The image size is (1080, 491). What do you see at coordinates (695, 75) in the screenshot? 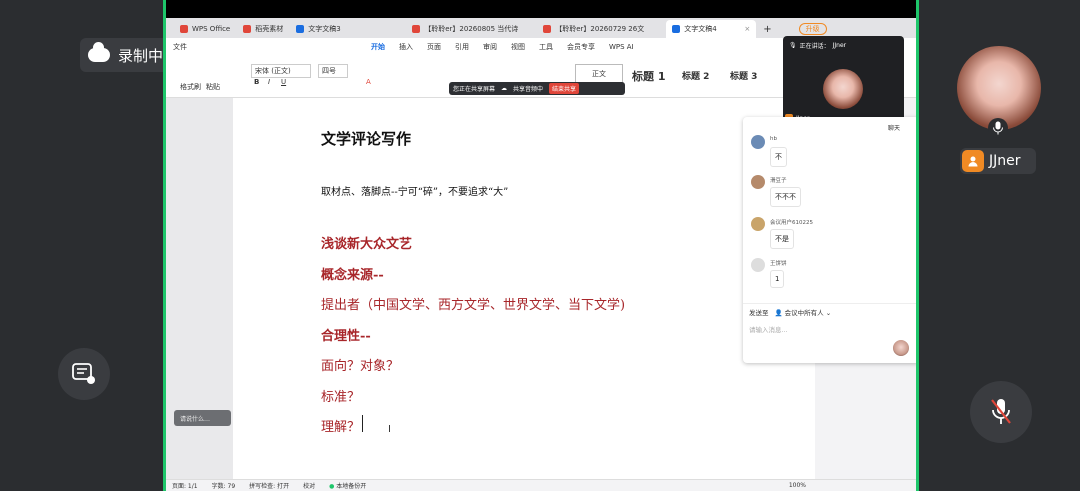
I see `style-heading2: 标题 2` at bounding box center [695, 75].